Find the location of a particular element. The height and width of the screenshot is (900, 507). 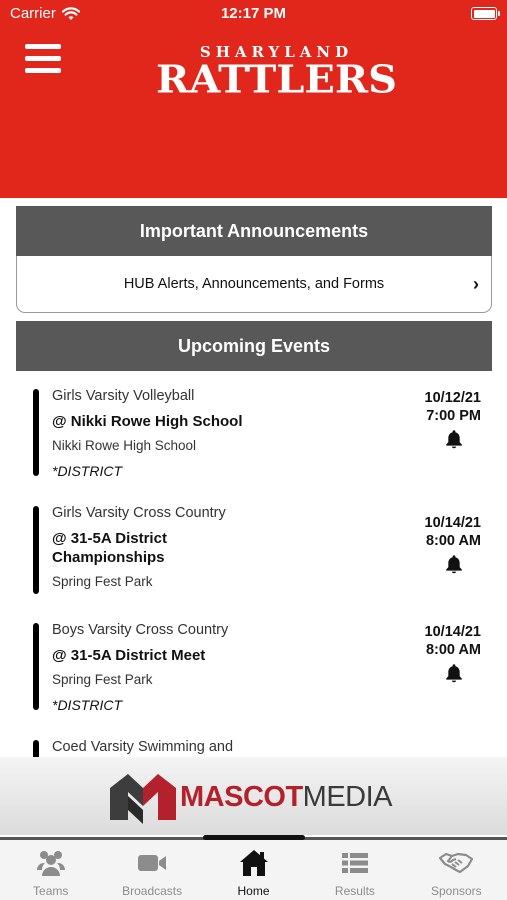

status-time: 12:17 PM is located at coordinates (253, 13).